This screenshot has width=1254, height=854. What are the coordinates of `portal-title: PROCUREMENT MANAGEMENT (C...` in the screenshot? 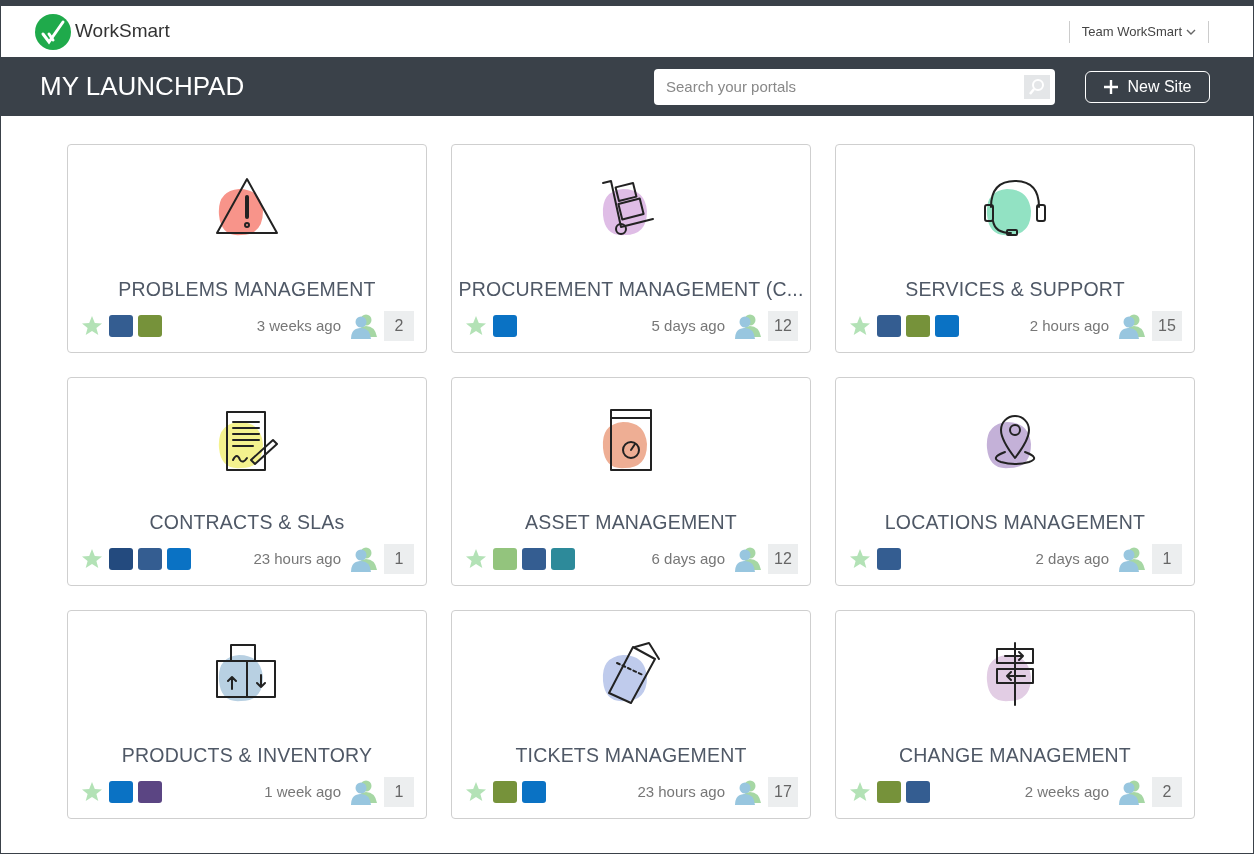 It's located at (631, 289).